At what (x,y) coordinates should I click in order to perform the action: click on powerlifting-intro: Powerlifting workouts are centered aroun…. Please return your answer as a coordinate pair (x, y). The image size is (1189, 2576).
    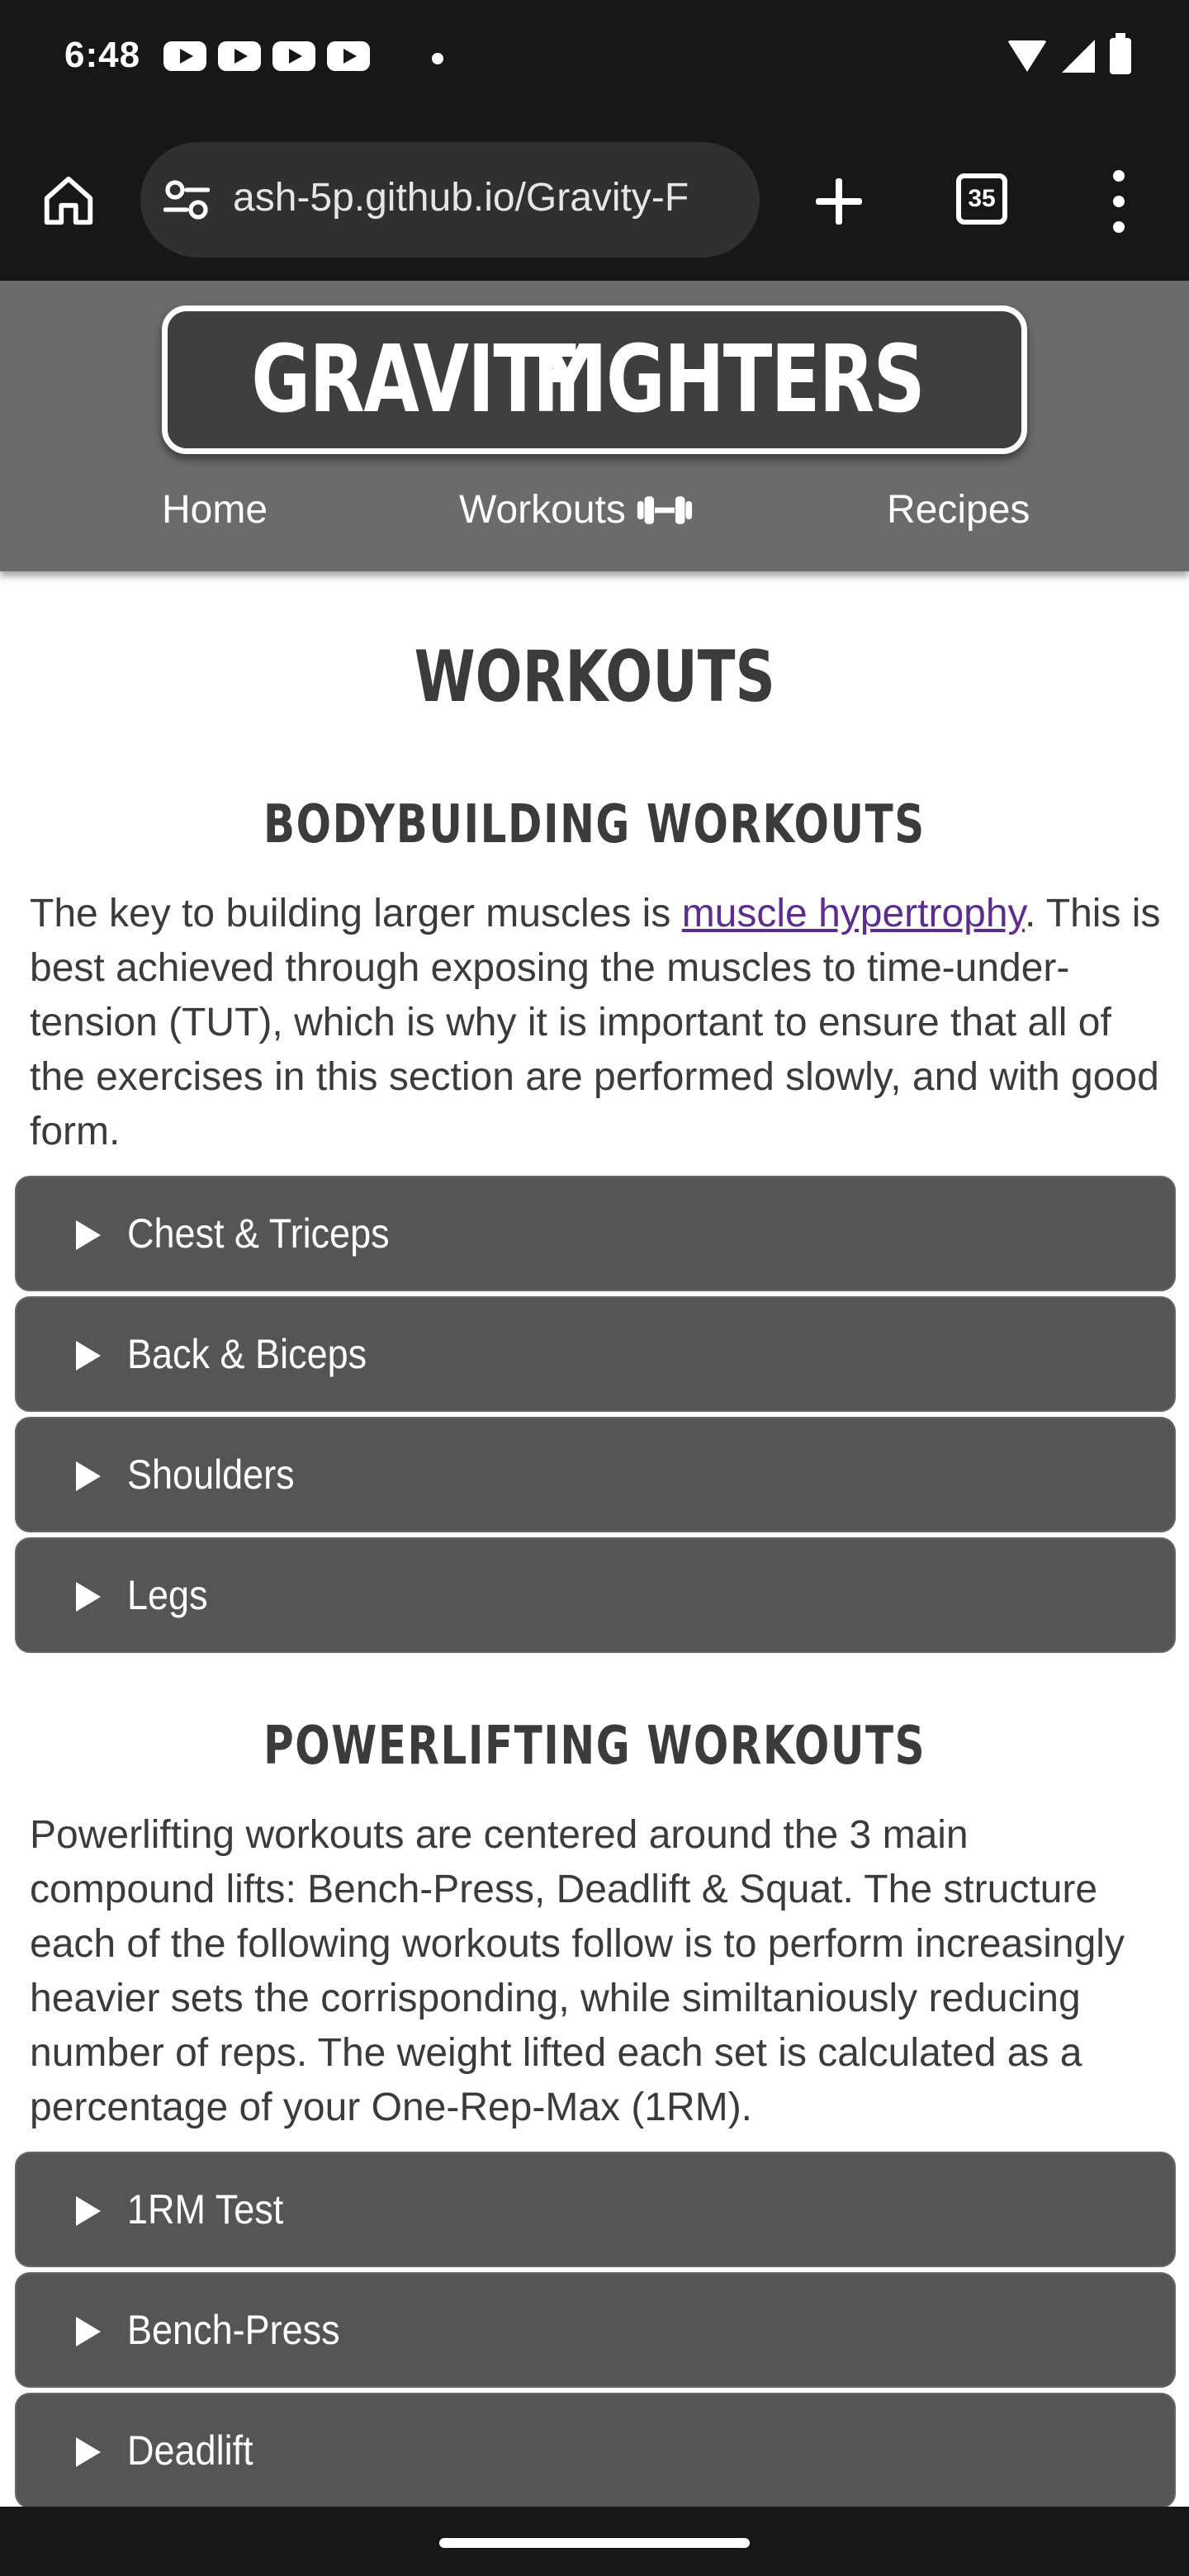
    Looking at the image, I should click on (577, 1971).